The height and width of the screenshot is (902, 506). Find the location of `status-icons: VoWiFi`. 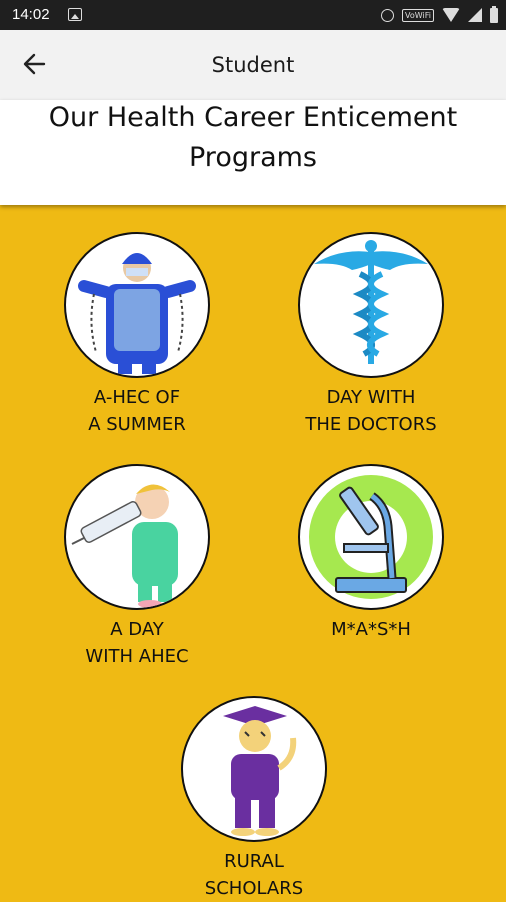

status-icons: VoWiFi is located at coordinates (439, 14).